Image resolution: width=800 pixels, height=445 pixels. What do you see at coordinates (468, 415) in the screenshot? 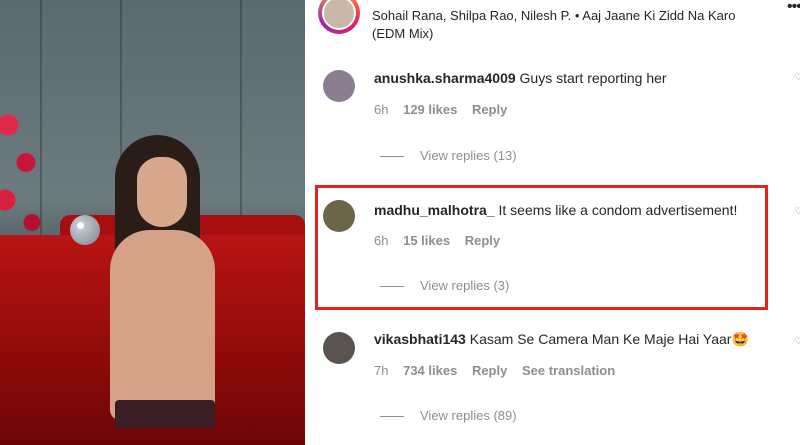
I see `view-replies-label: View replies (89)` at bounding box center [468, 415].